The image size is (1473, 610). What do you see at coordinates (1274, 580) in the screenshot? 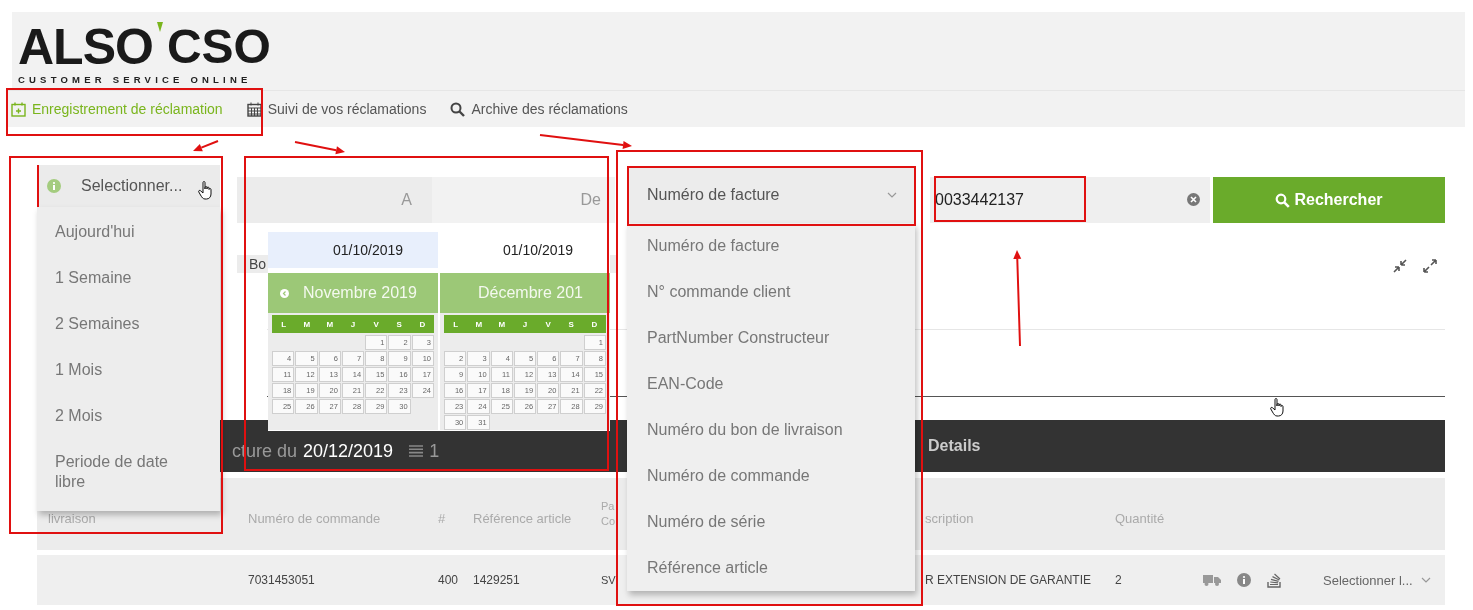
I see `stack-icon` at bounding box center [1274, 580].